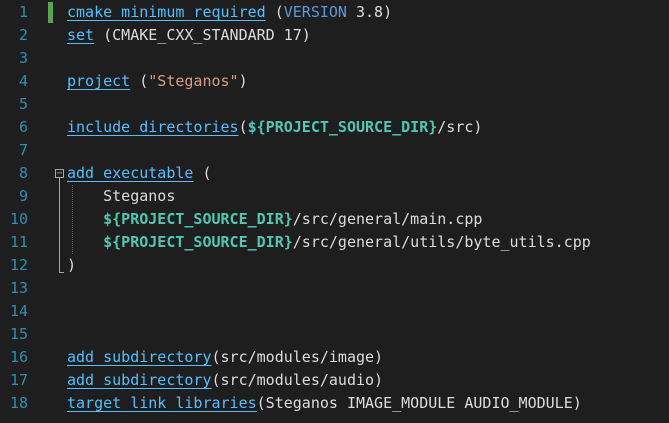 The image size is (669, 423). I want to click on code-text: ), so click(71, 265).